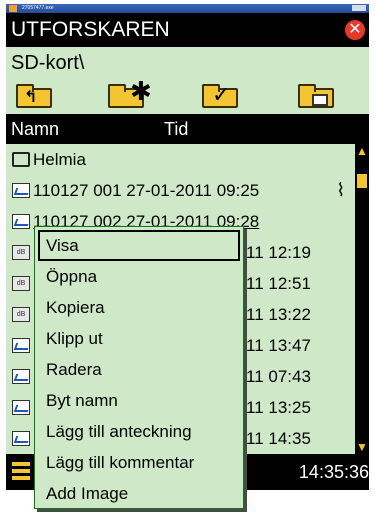 This screenshot has width=375, height=517. I want to click on scroll-thumb, so click(362, 181).